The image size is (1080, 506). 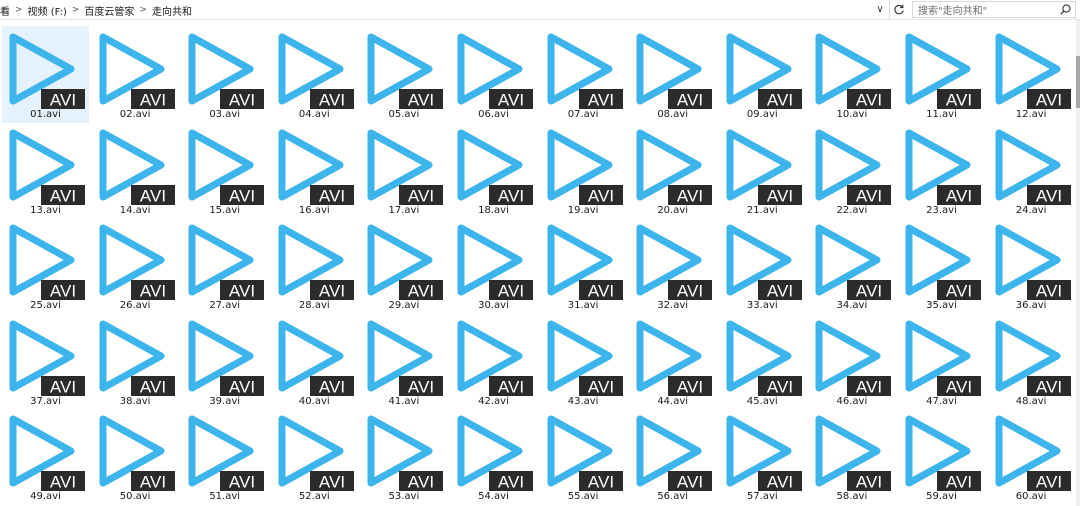 I want to click on file-item: AVI 42.avi, so click(x=493, y=361).